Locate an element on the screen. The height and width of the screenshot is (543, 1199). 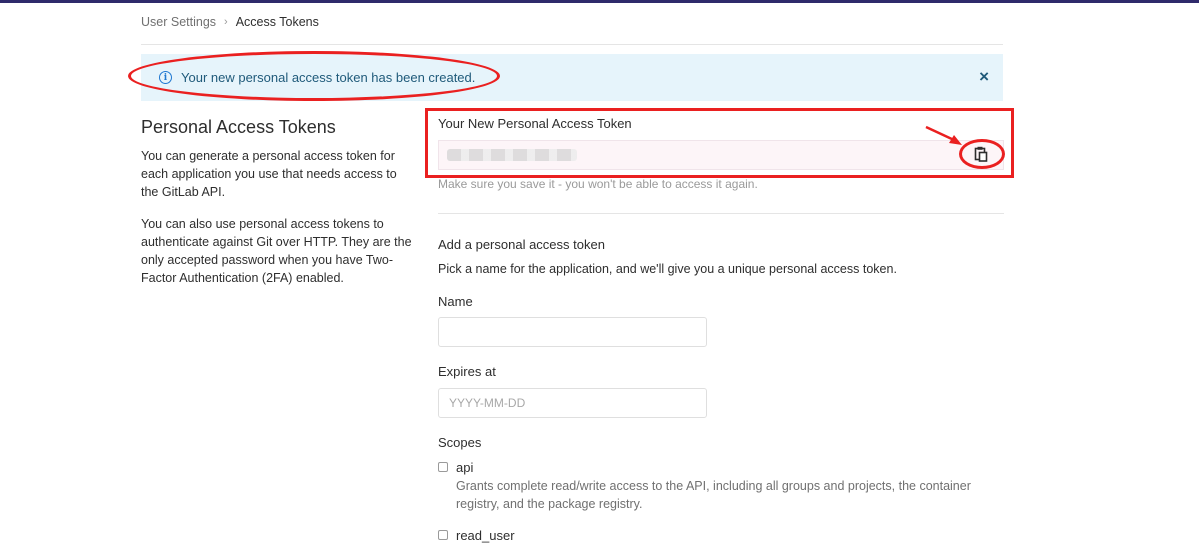
clipboard-icon is located at coordinates (981, 154).